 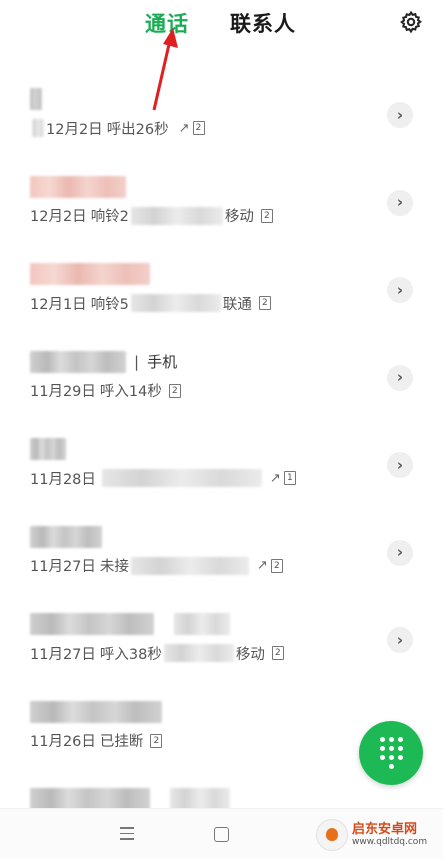 What do you see at coordinates (127, 835) in the screenshot?
I see `menu-icon` at bounding box center [127, 835].